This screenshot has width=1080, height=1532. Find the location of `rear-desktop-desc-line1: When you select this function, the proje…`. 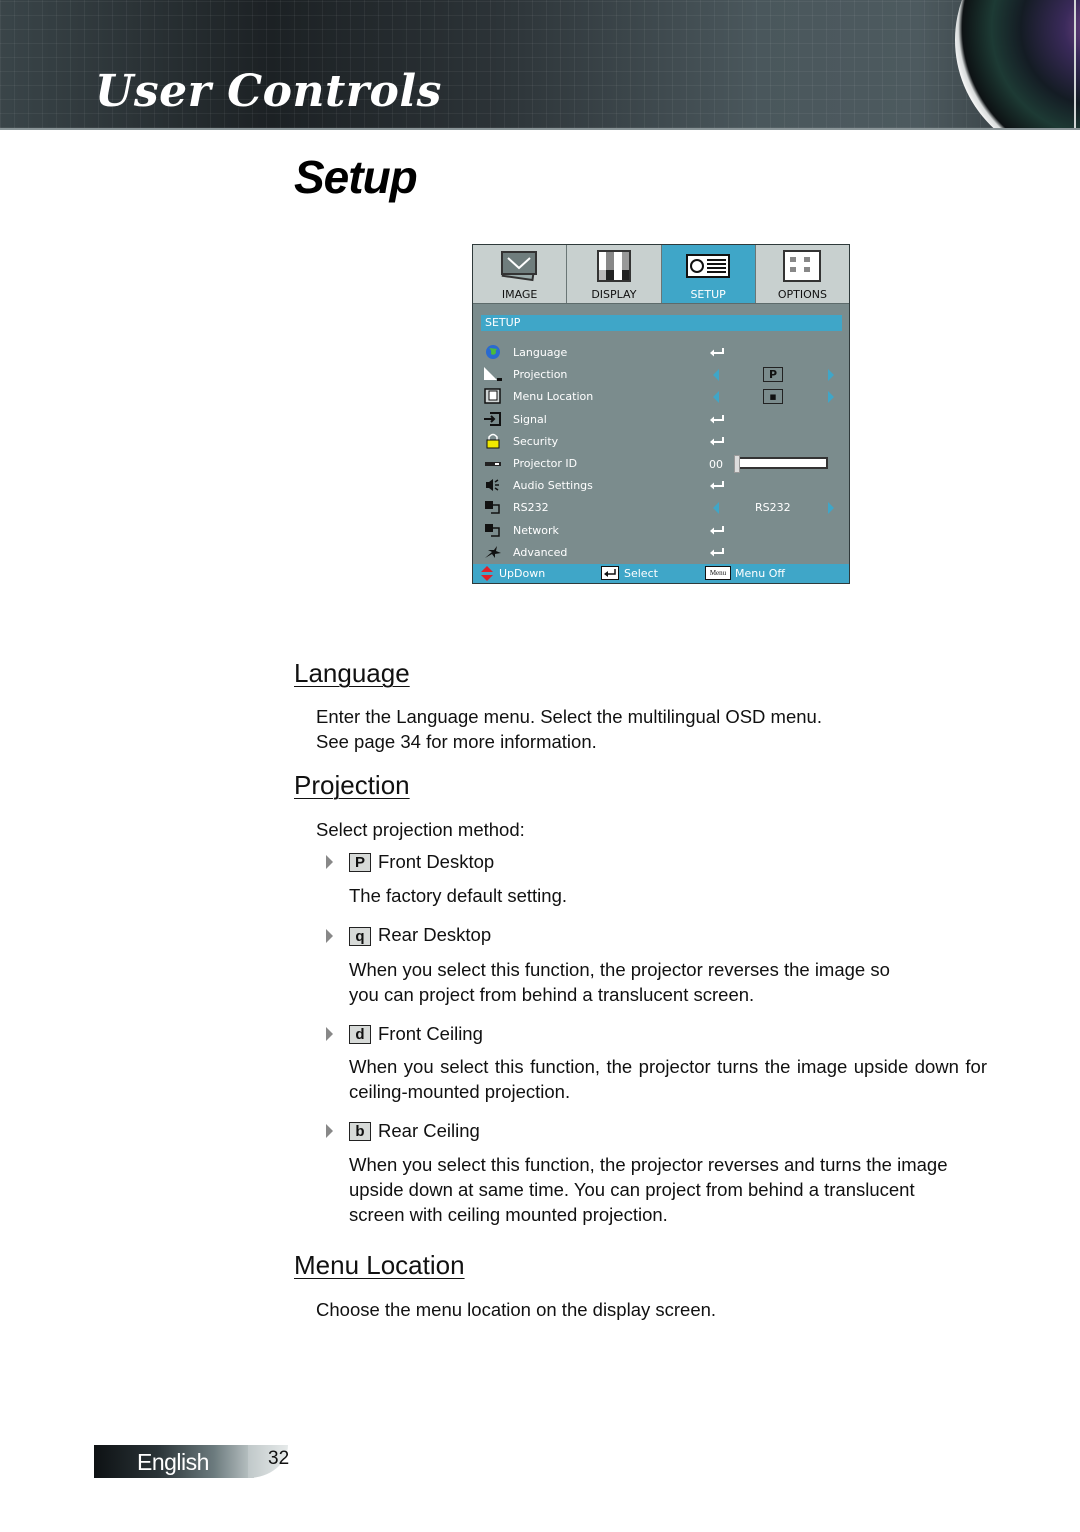

rear-desktop-desc-line1: When you select this function, the proje… is located at coordinates (619, 969).